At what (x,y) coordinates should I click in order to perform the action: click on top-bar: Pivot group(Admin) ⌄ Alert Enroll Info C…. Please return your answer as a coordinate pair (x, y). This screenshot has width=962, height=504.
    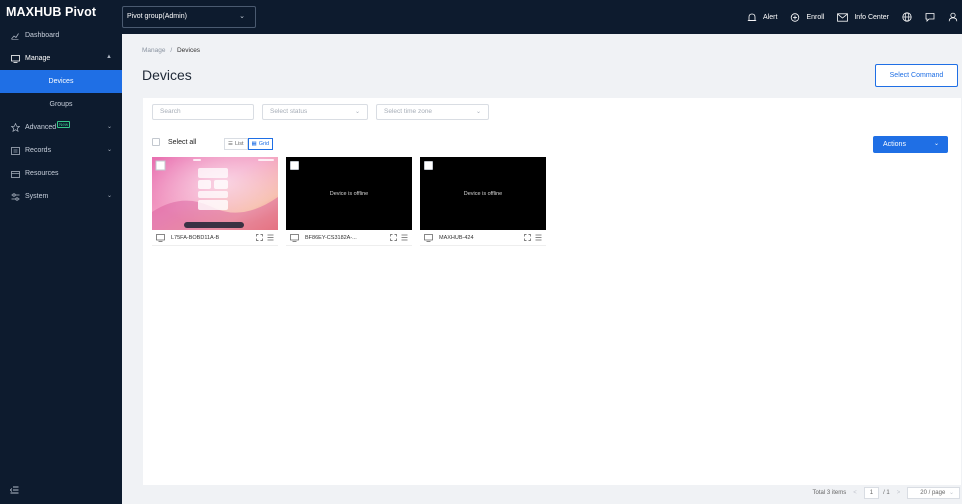
    Looking at the image, I should click on (542, 17).